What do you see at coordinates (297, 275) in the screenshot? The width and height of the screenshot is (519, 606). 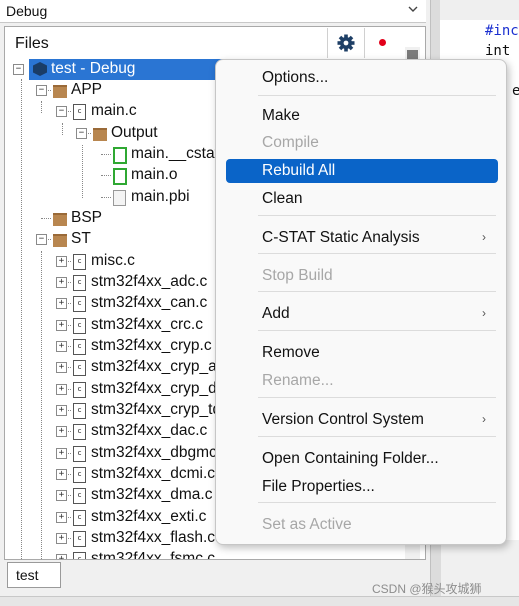 I see `menu-item-label: Stop Build` at bounding box center [297, 275].